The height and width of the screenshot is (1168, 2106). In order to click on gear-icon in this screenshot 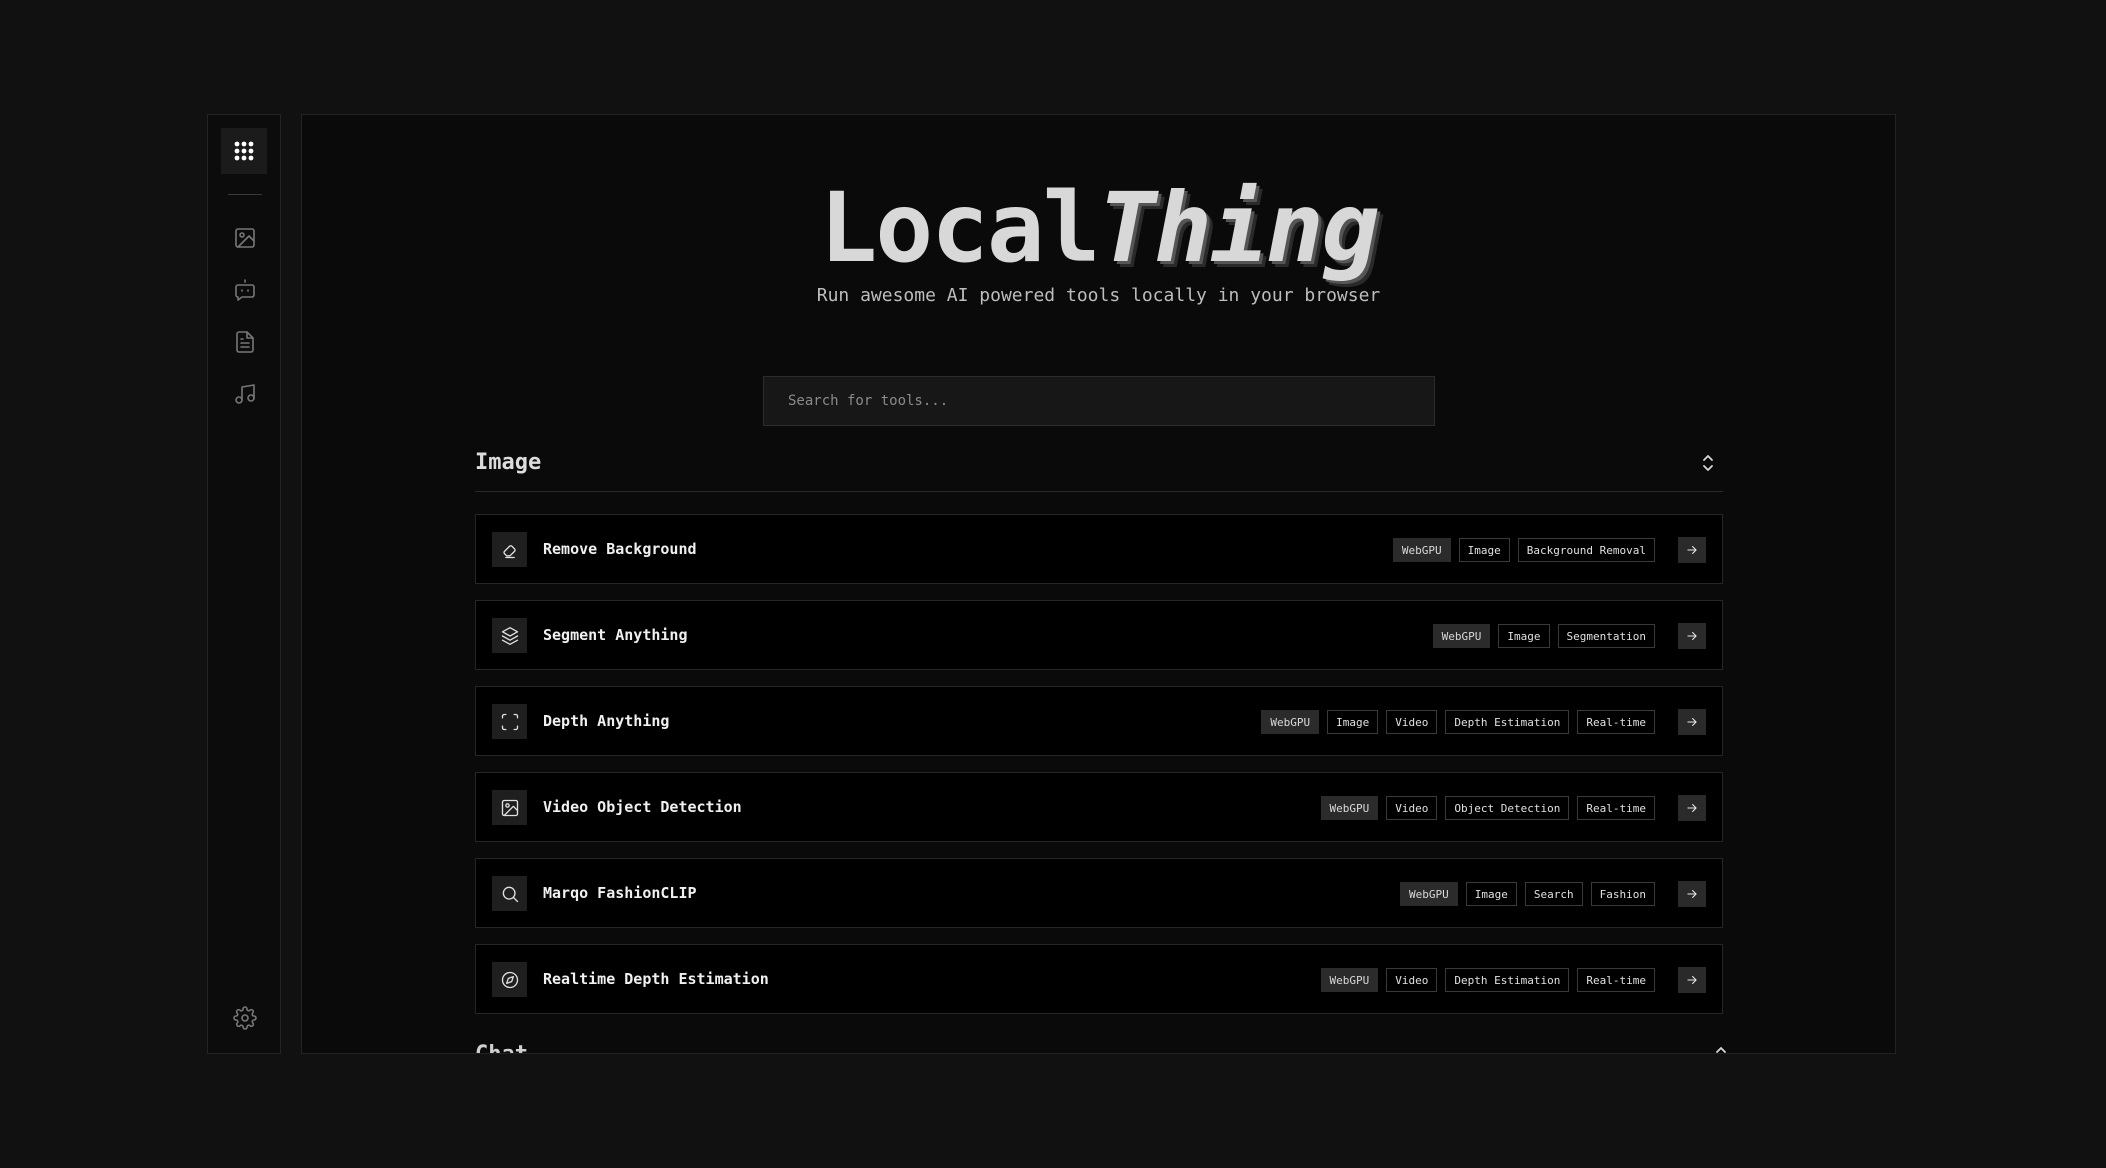, I will do `click(245, 1018)`.